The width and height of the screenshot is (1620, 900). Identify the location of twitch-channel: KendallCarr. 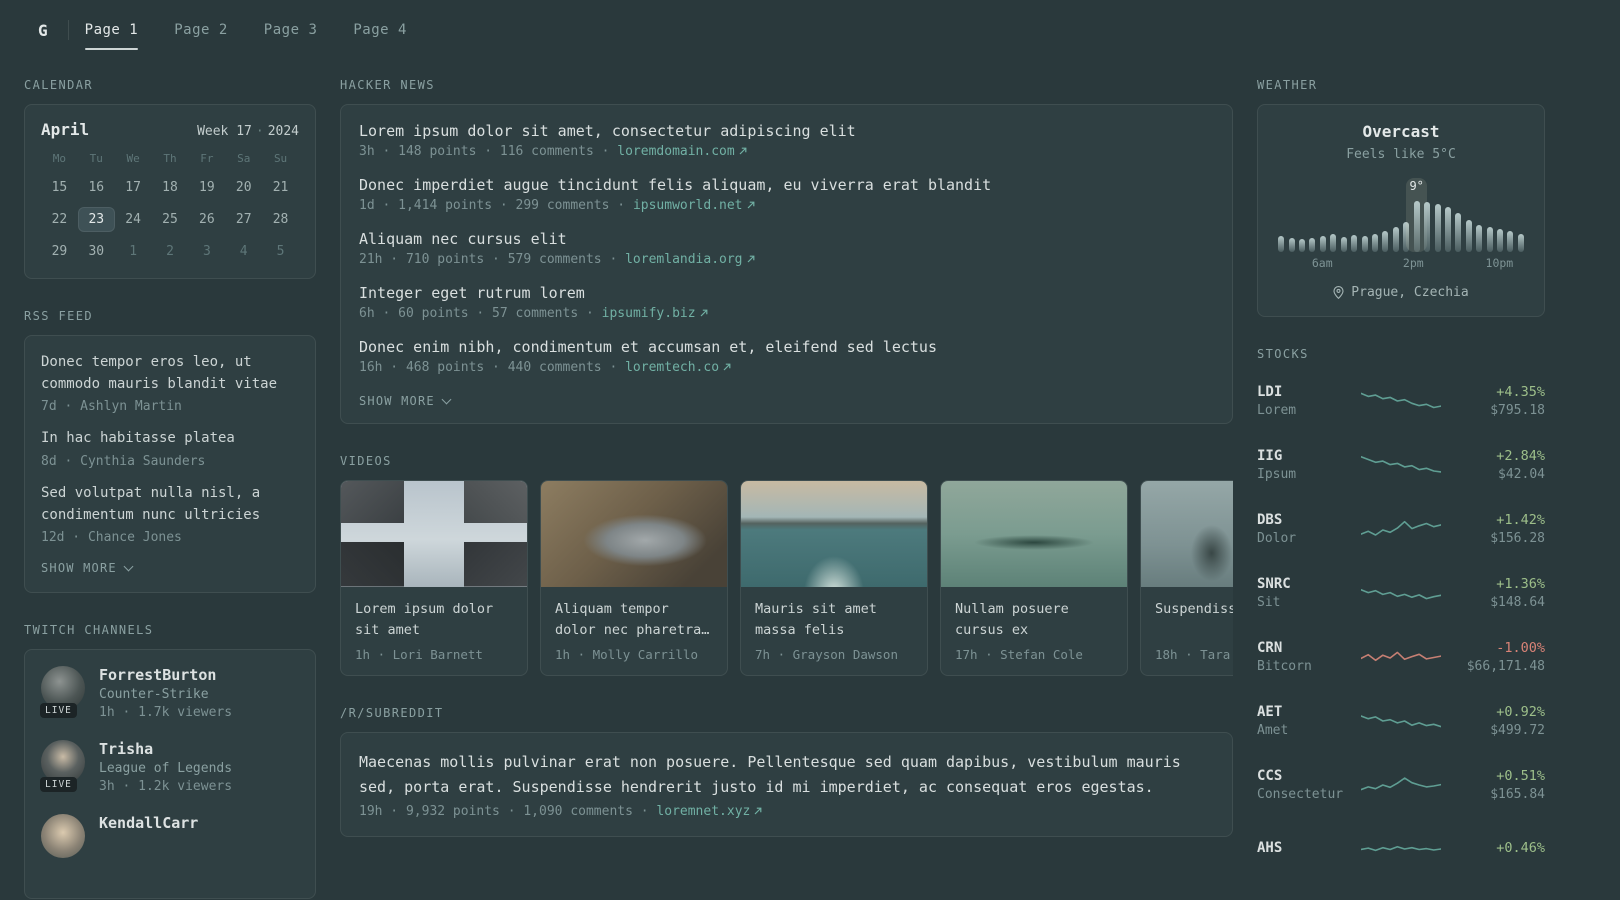
(170, 838).